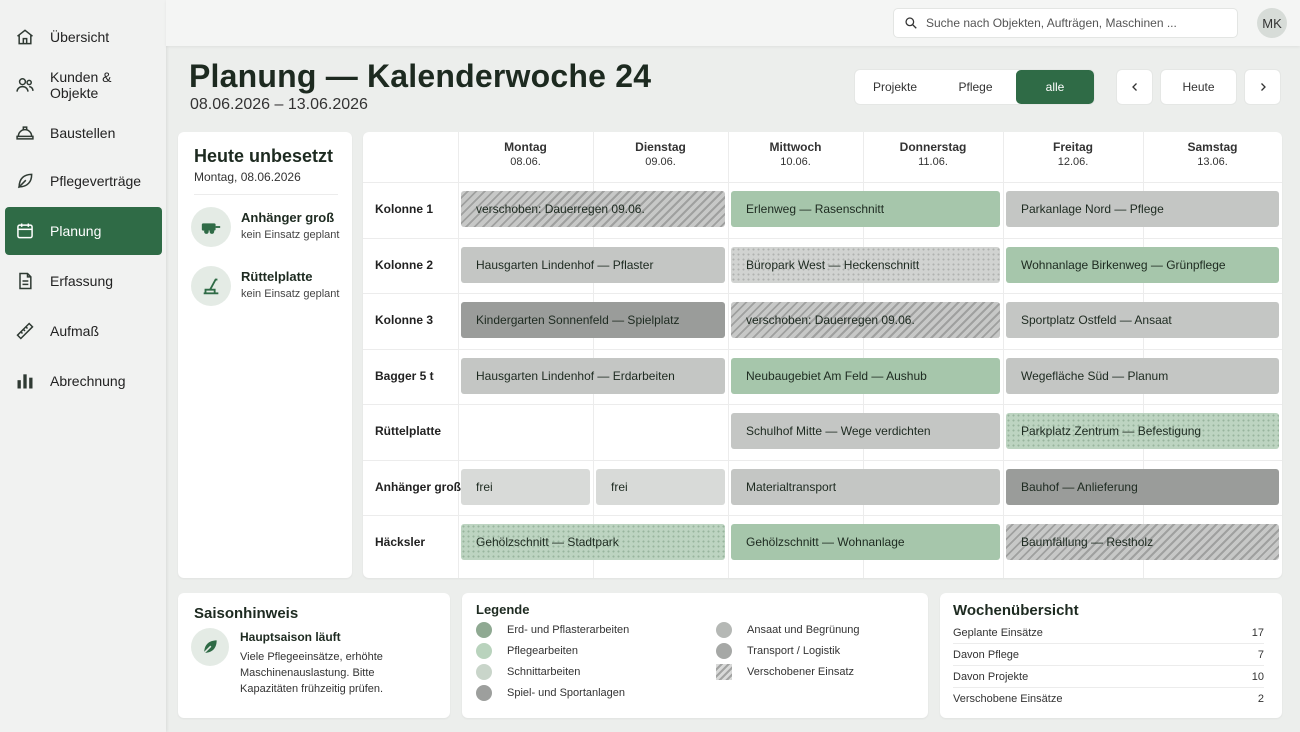 The image size is (1300, 732). I want to click on sidebar-item-planung: Planung, so click(83, 231).